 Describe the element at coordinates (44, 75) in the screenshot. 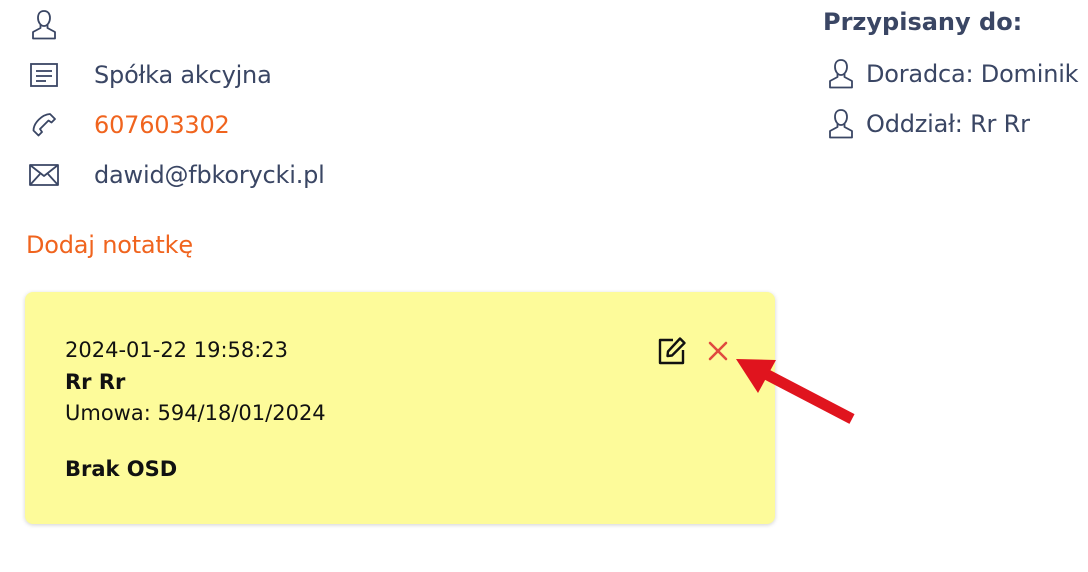

I see `document-icon` at that location.